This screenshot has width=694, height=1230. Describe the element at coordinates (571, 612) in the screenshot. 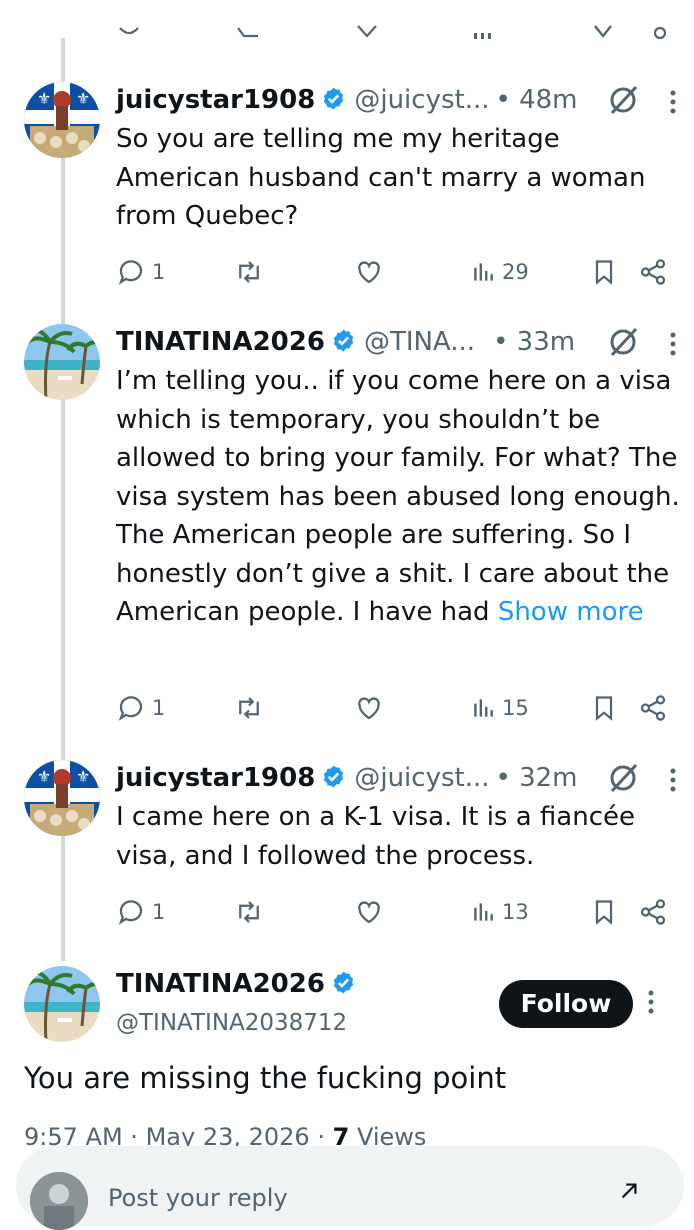

I see `show-more-link: Show more` at that location.